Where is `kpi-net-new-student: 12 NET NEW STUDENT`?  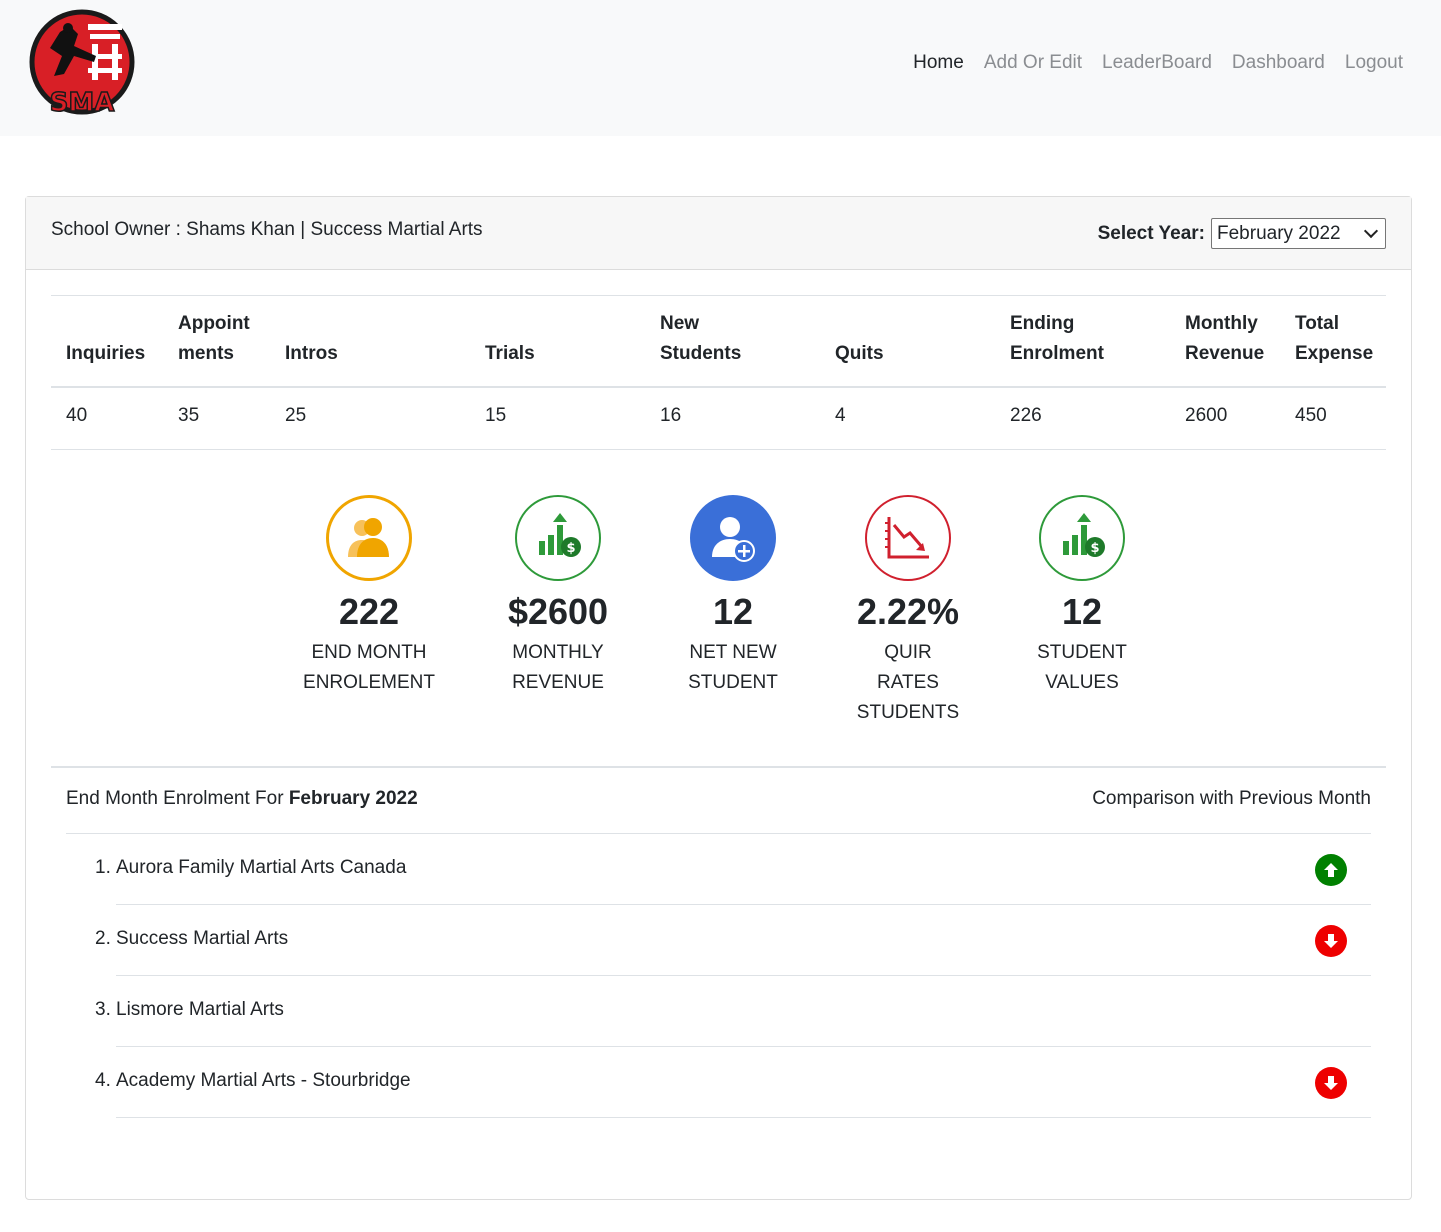
kpi-net-new-student: 12 NET NEW STUDENT is located at coordinates (733, 596).